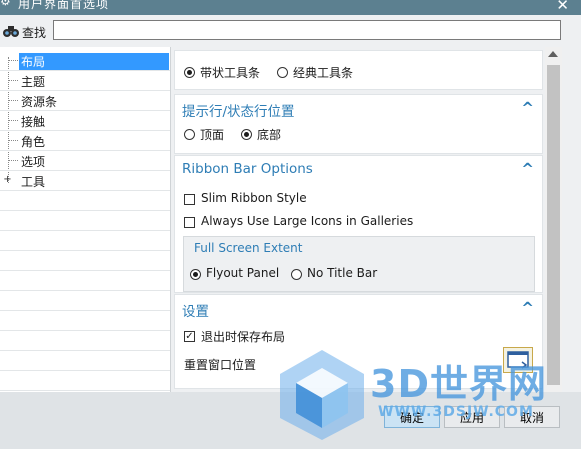 This screenshot has width=581, height=449. Describe the element at coordinates (230, 73) in the screenshot. I see `ribbon-style-label: 带状工具条` at that location.